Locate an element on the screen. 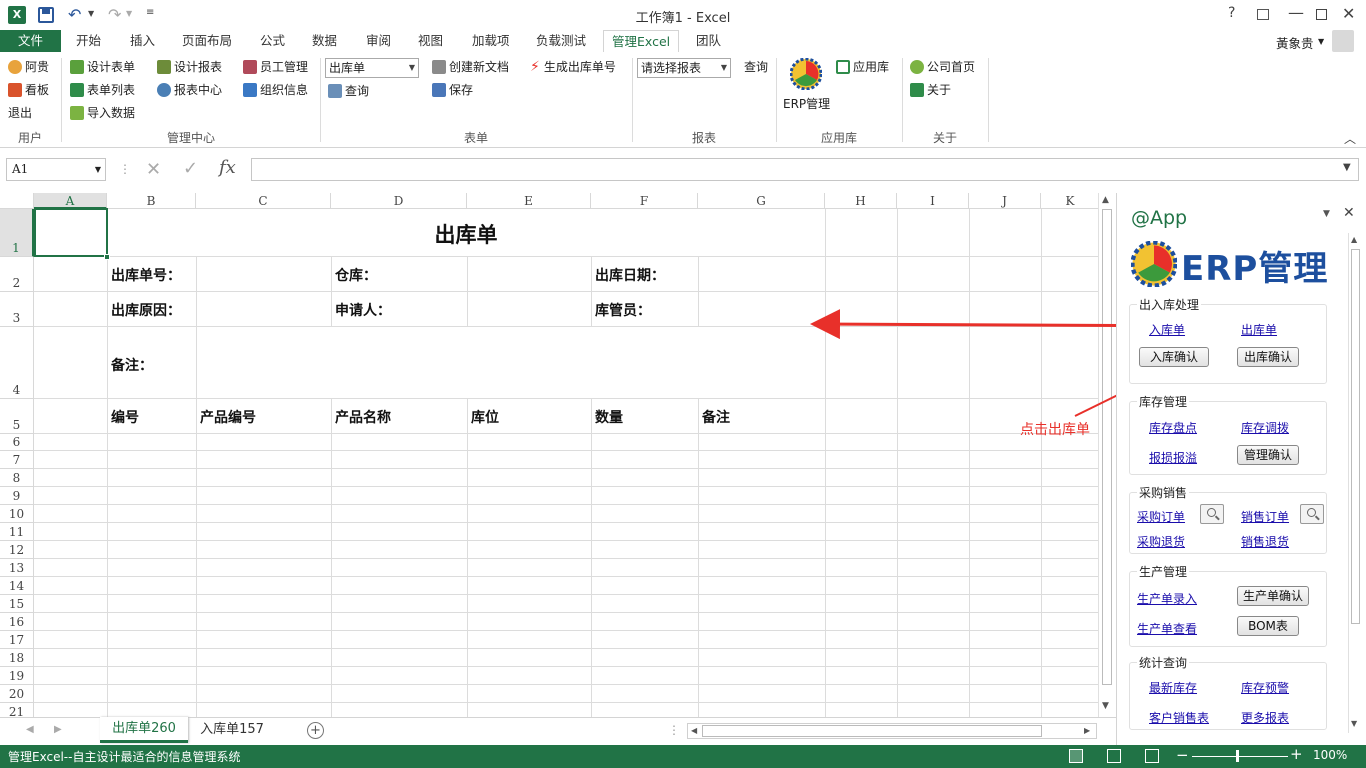 This screenshot has height=768, width=1366. status-bar: 管理Excel--自主设计最适合的信息管理系统 − + 100% is located at coordinates (683, 756).